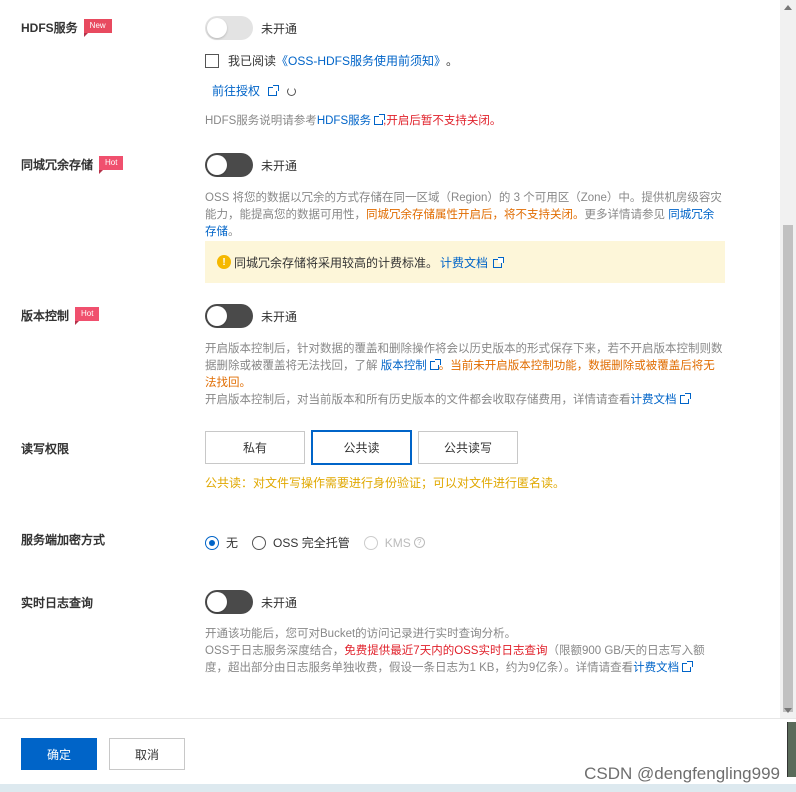 The width and height of the screenshot is (796, 792). Describe the element at coordinates (97, 27) in the screenshot. I see `new-badge: New` at that location.